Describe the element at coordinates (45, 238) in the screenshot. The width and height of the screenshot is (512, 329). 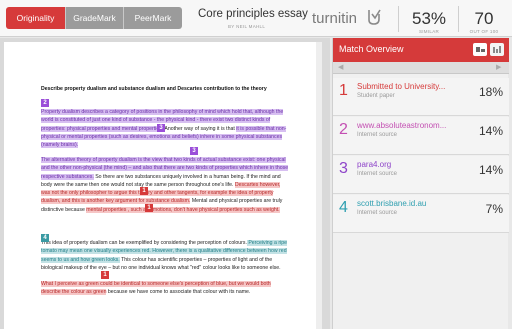
I see `match-marker-4: 4` at that location.